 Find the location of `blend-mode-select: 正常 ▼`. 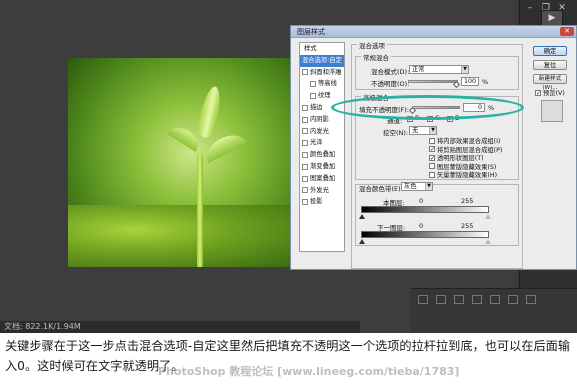

blend-mode-select: 正常 ▼ is located at coordinates (439, 69).